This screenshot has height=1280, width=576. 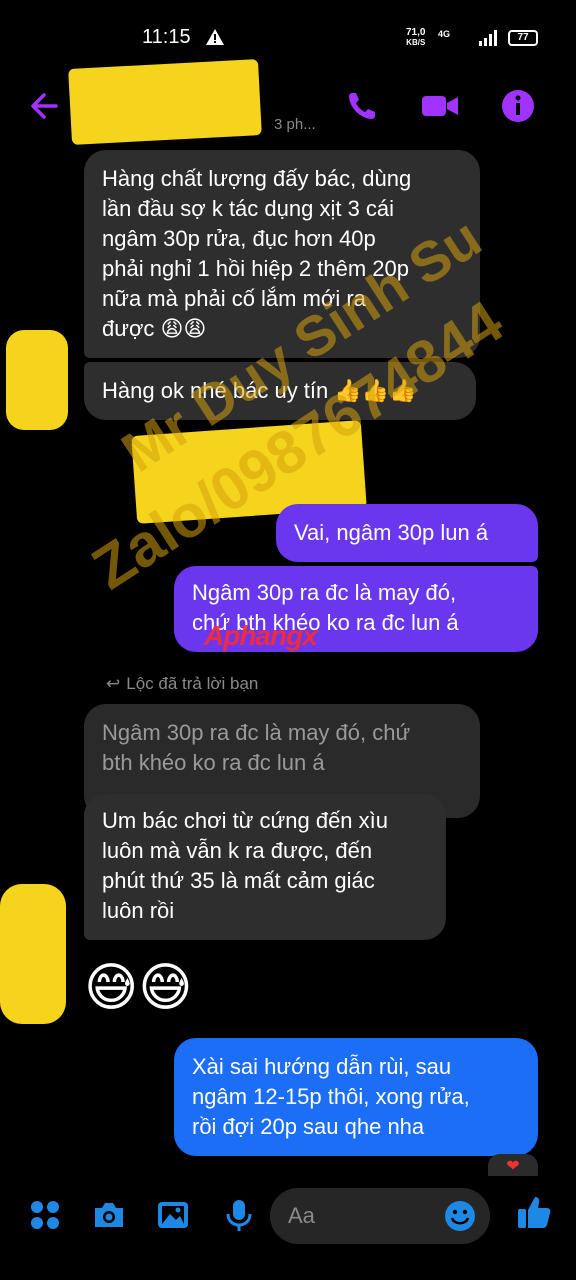 I want to click on message-input, so click(x=363, y=1216).